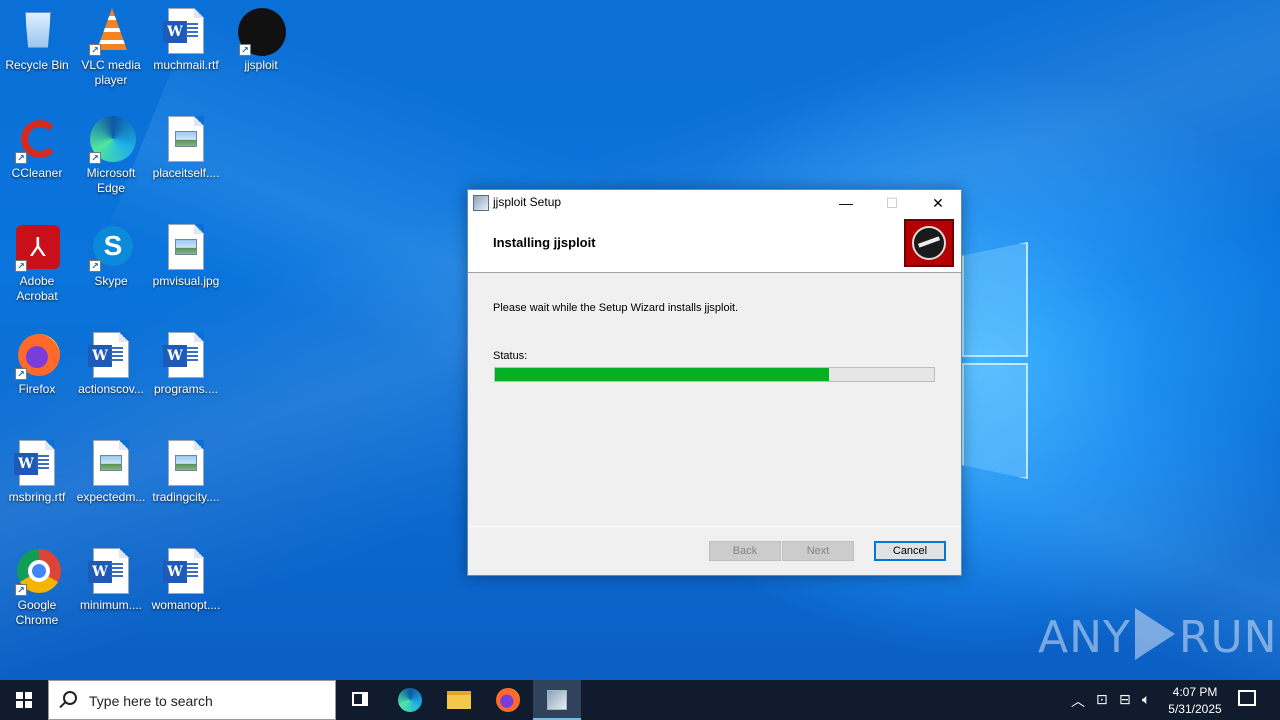  I want to click on vlc-cone-icon: ↗, so click(111, 32).